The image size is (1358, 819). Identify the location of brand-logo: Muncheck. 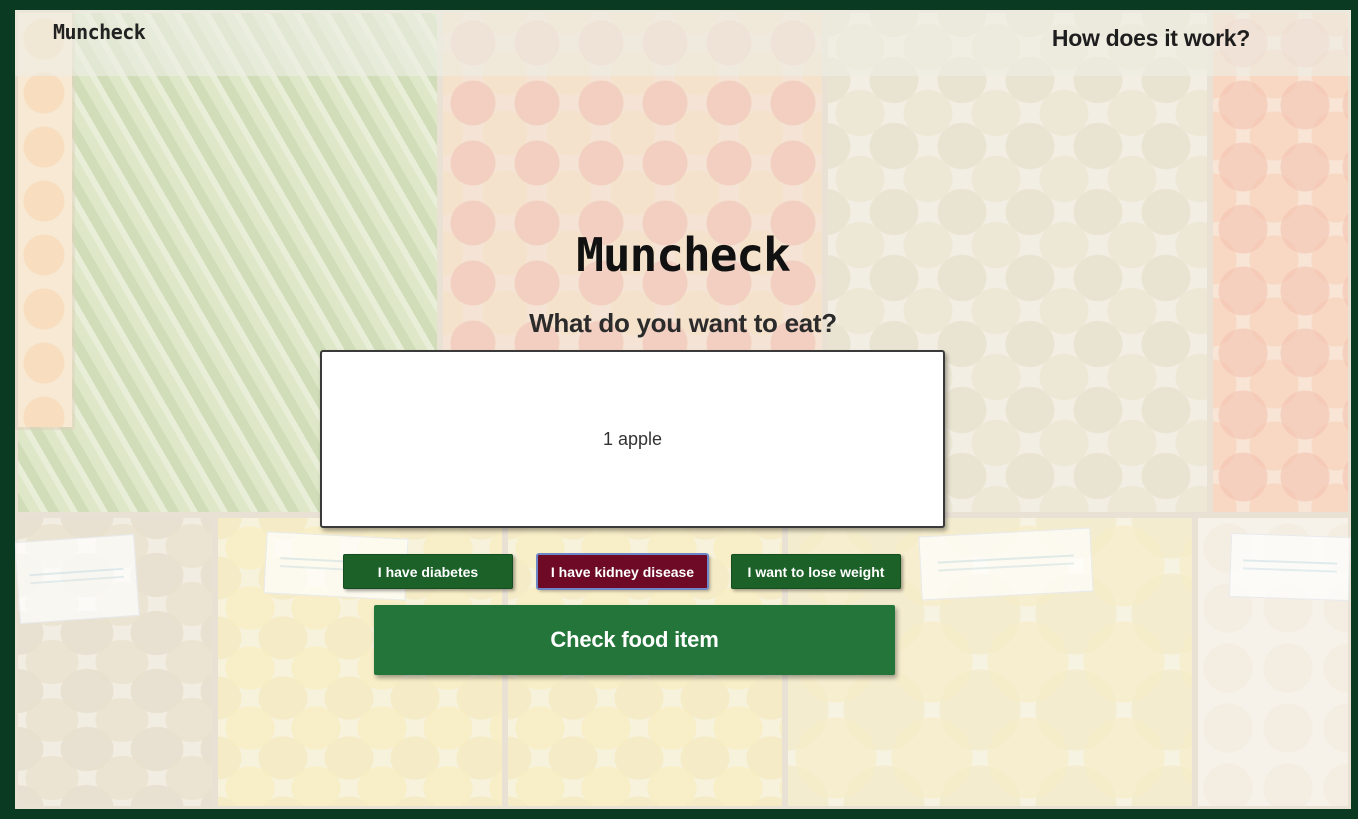
(99, 32).